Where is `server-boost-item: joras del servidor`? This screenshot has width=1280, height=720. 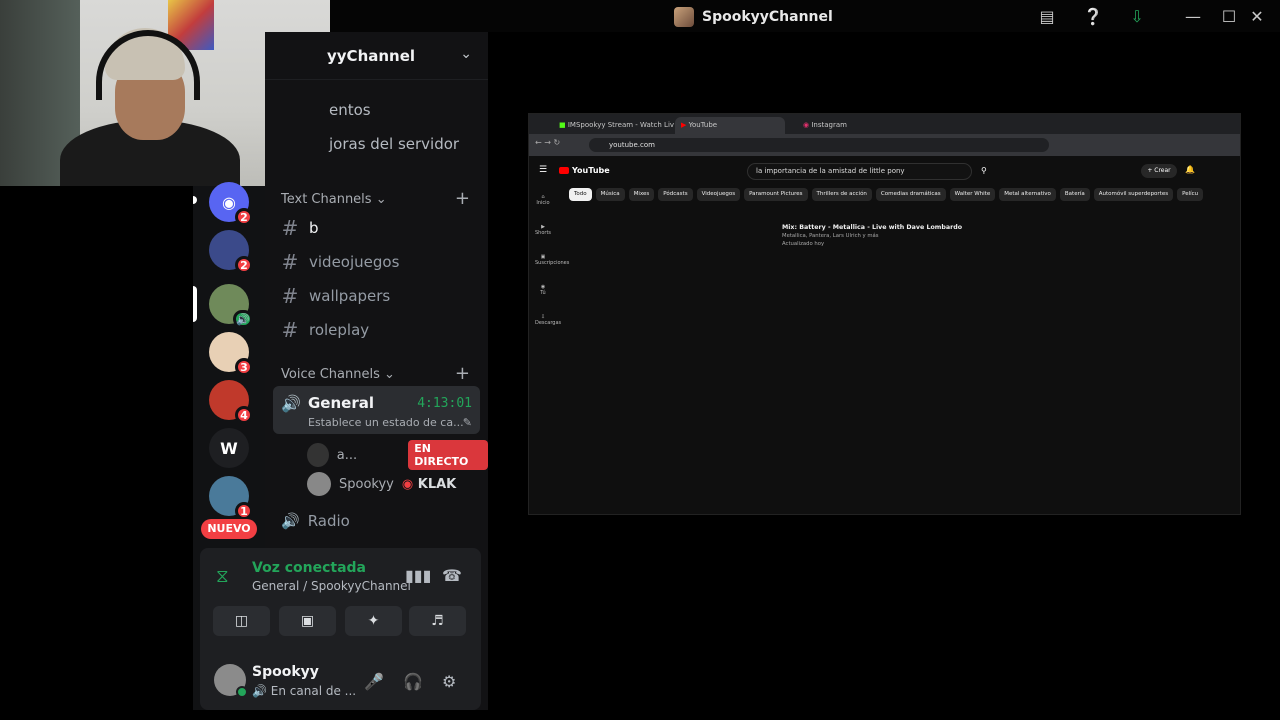 server-boost-item: joras del servidor is located at coordinates (394, 144).